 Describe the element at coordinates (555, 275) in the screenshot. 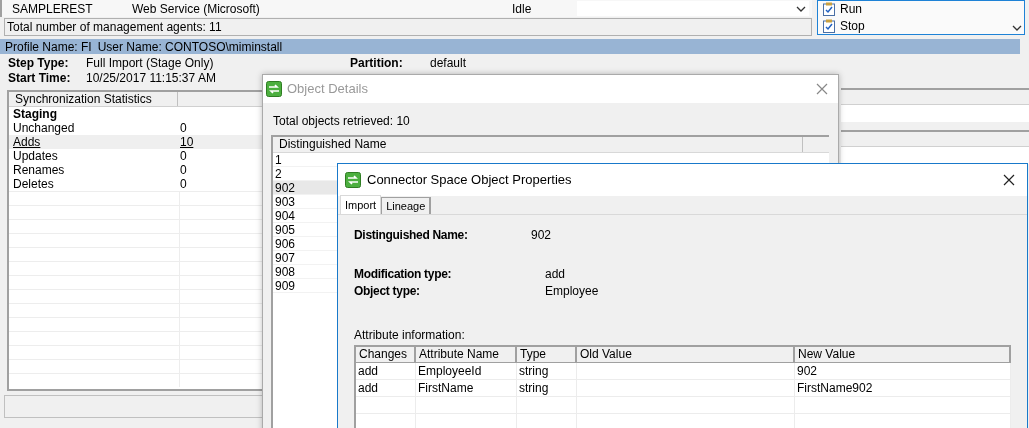

I see `field-value: add` at that location.